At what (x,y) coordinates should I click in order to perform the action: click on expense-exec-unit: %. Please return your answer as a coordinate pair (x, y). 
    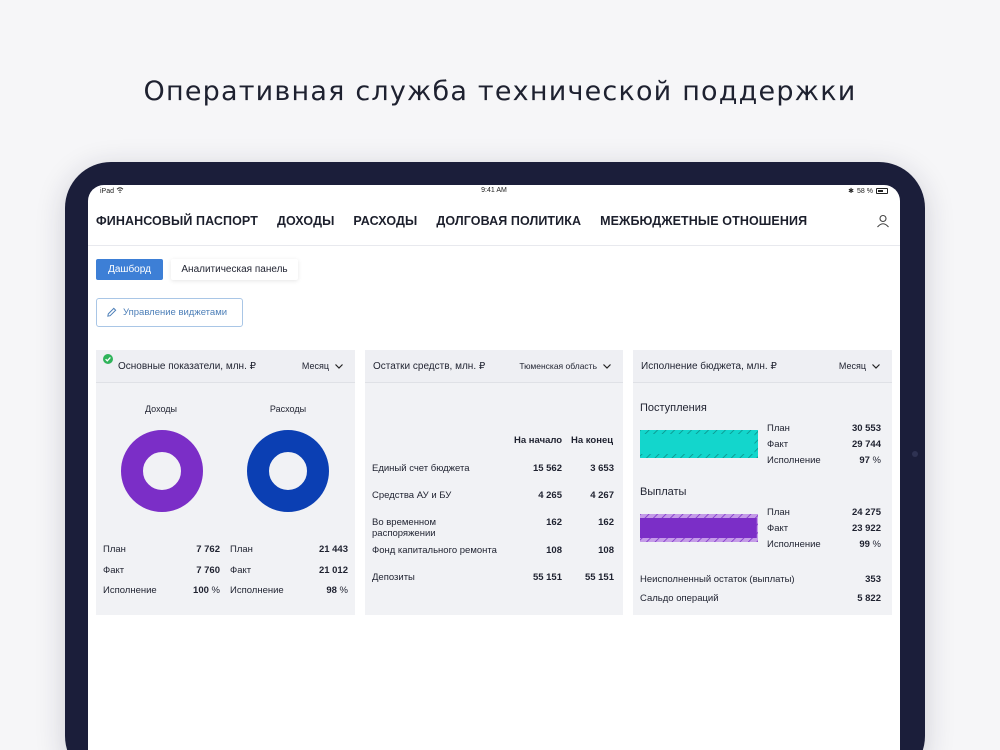
    Looking at the image, I should click on (343, 590).